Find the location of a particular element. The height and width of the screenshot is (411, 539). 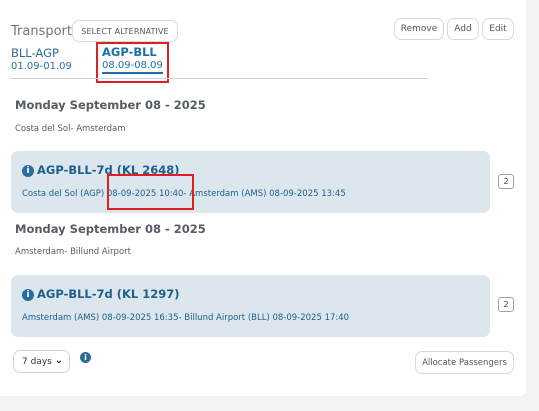

flight-code: AGP-BLL-7d (KL 1297) is located at coordinates (108, 294).